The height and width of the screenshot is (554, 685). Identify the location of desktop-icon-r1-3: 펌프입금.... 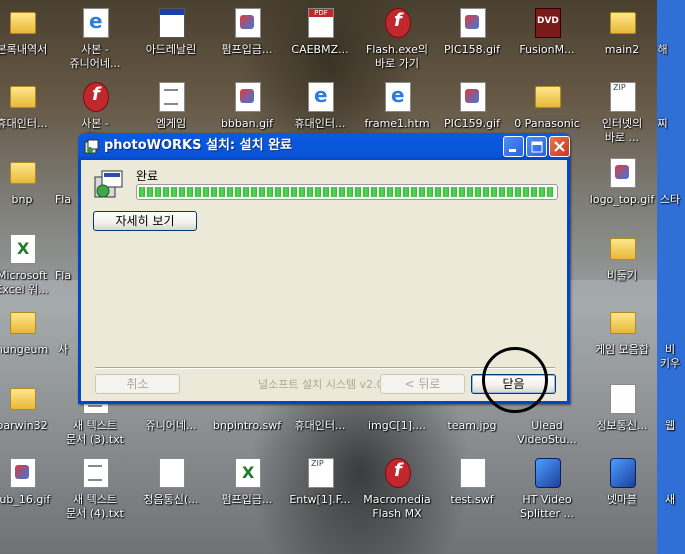
(247, 38).